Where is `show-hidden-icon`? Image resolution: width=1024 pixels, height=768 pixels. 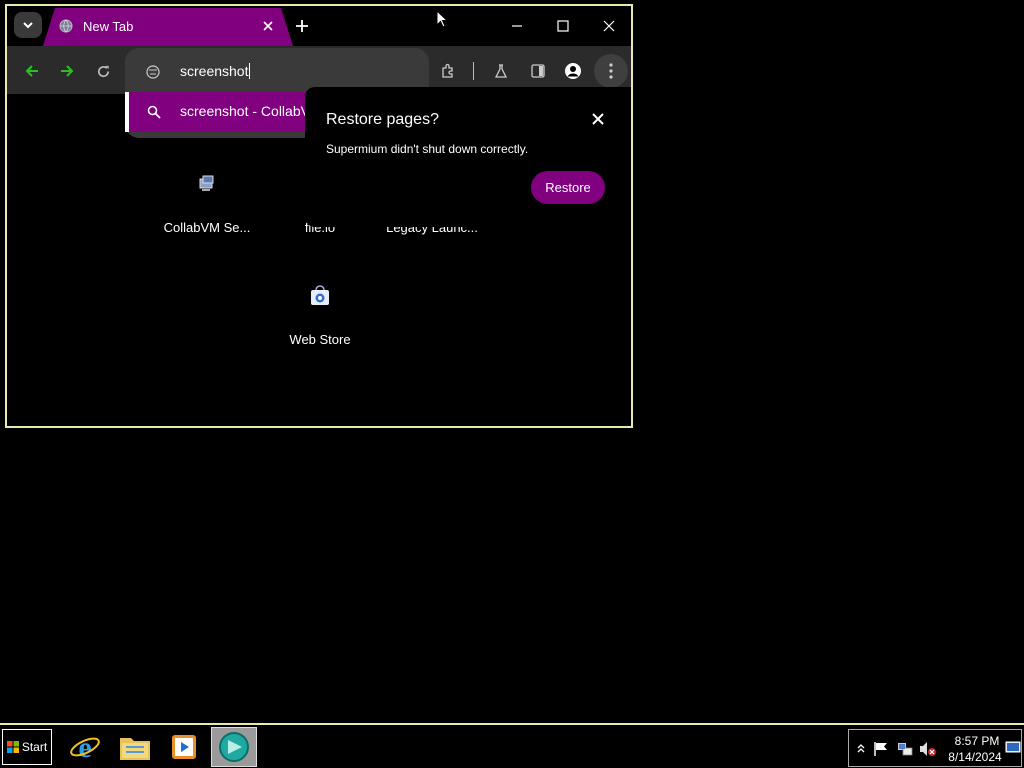
show-hidden-icon is located at coordinates (861, 748).